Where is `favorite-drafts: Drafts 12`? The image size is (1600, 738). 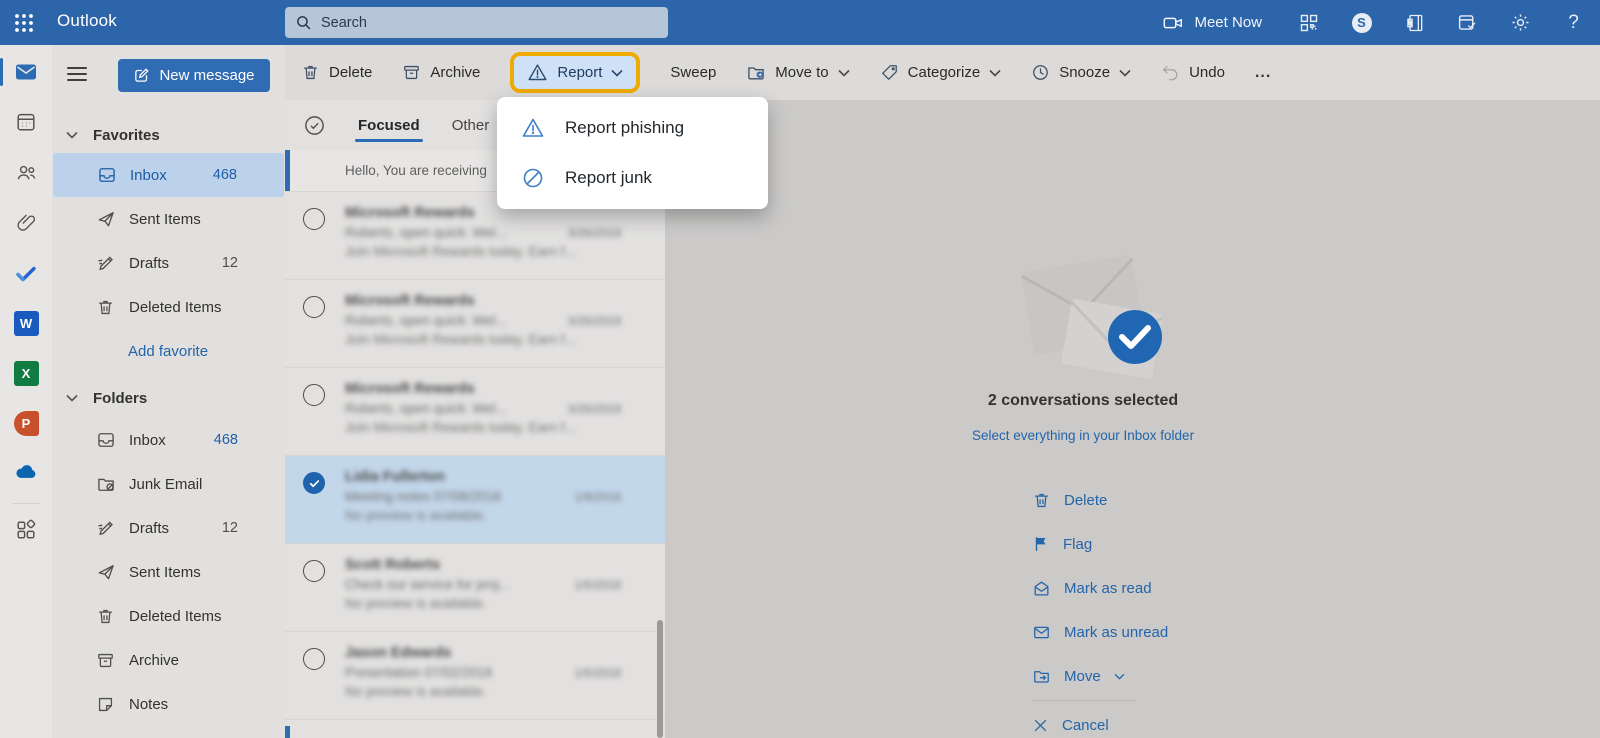 favorite-drafts: Drafts 12 is located at coordinates (168, 263).